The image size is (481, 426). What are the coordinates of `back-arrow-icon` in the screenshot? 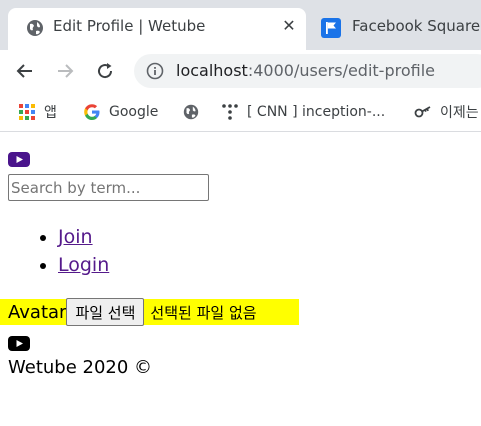 It's located at (25, 71).